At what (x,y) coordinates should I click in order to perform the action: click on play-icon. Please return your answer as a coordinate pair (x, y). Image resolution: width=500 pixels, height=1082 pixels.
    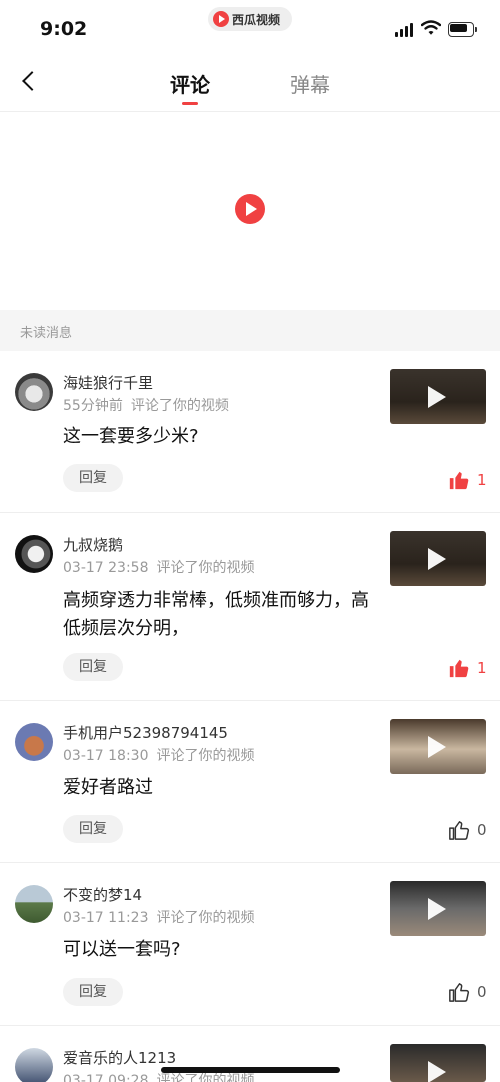
    Looking at the image, I should click on (250, 209).